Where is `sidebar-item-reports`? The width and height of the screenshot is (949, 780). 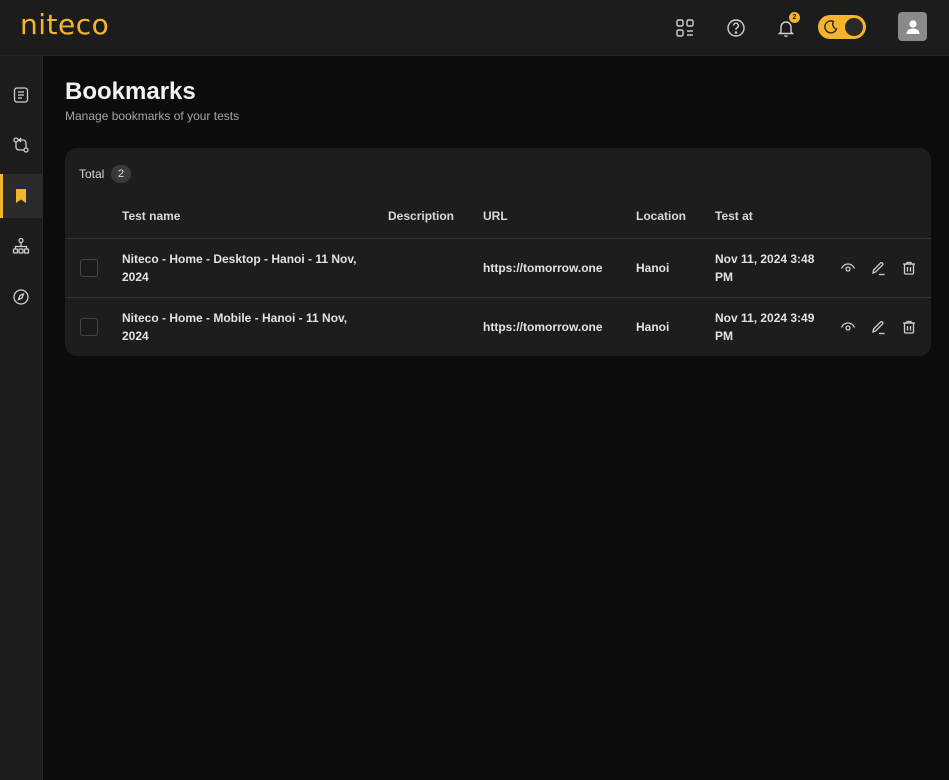
sidebar-item-reports is located at coordinates (21, 95).